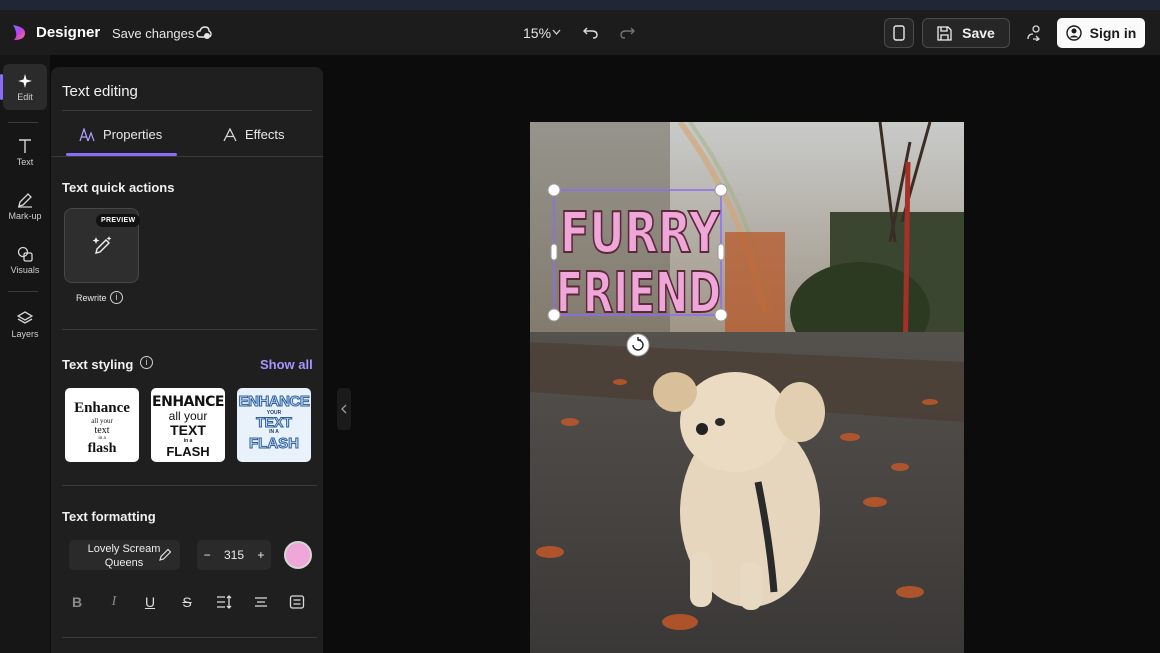  I want to click on style-text: Enhance, so click(102, 408).